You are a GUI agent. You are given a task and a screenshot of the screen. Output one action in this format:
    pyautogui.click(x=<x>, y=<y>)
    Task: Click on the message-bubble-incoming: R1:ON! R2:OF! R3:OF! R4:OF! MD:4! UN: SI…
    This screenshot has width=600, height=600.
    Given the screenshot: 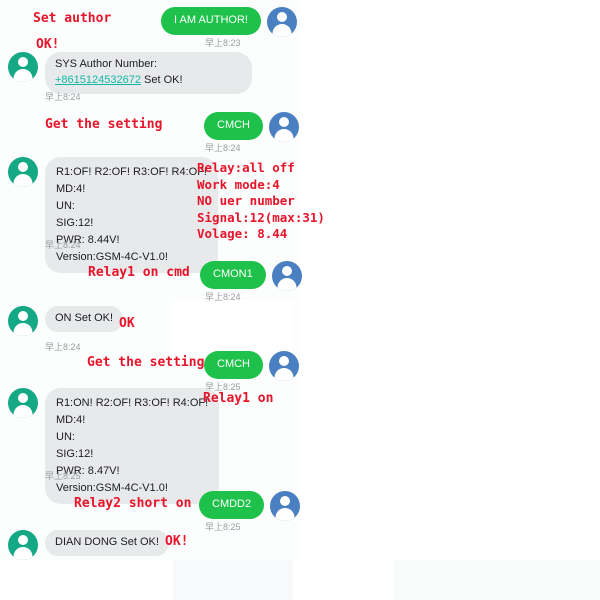 What is the action you would take?
    pyautogui.click(x=132, y=446)
    